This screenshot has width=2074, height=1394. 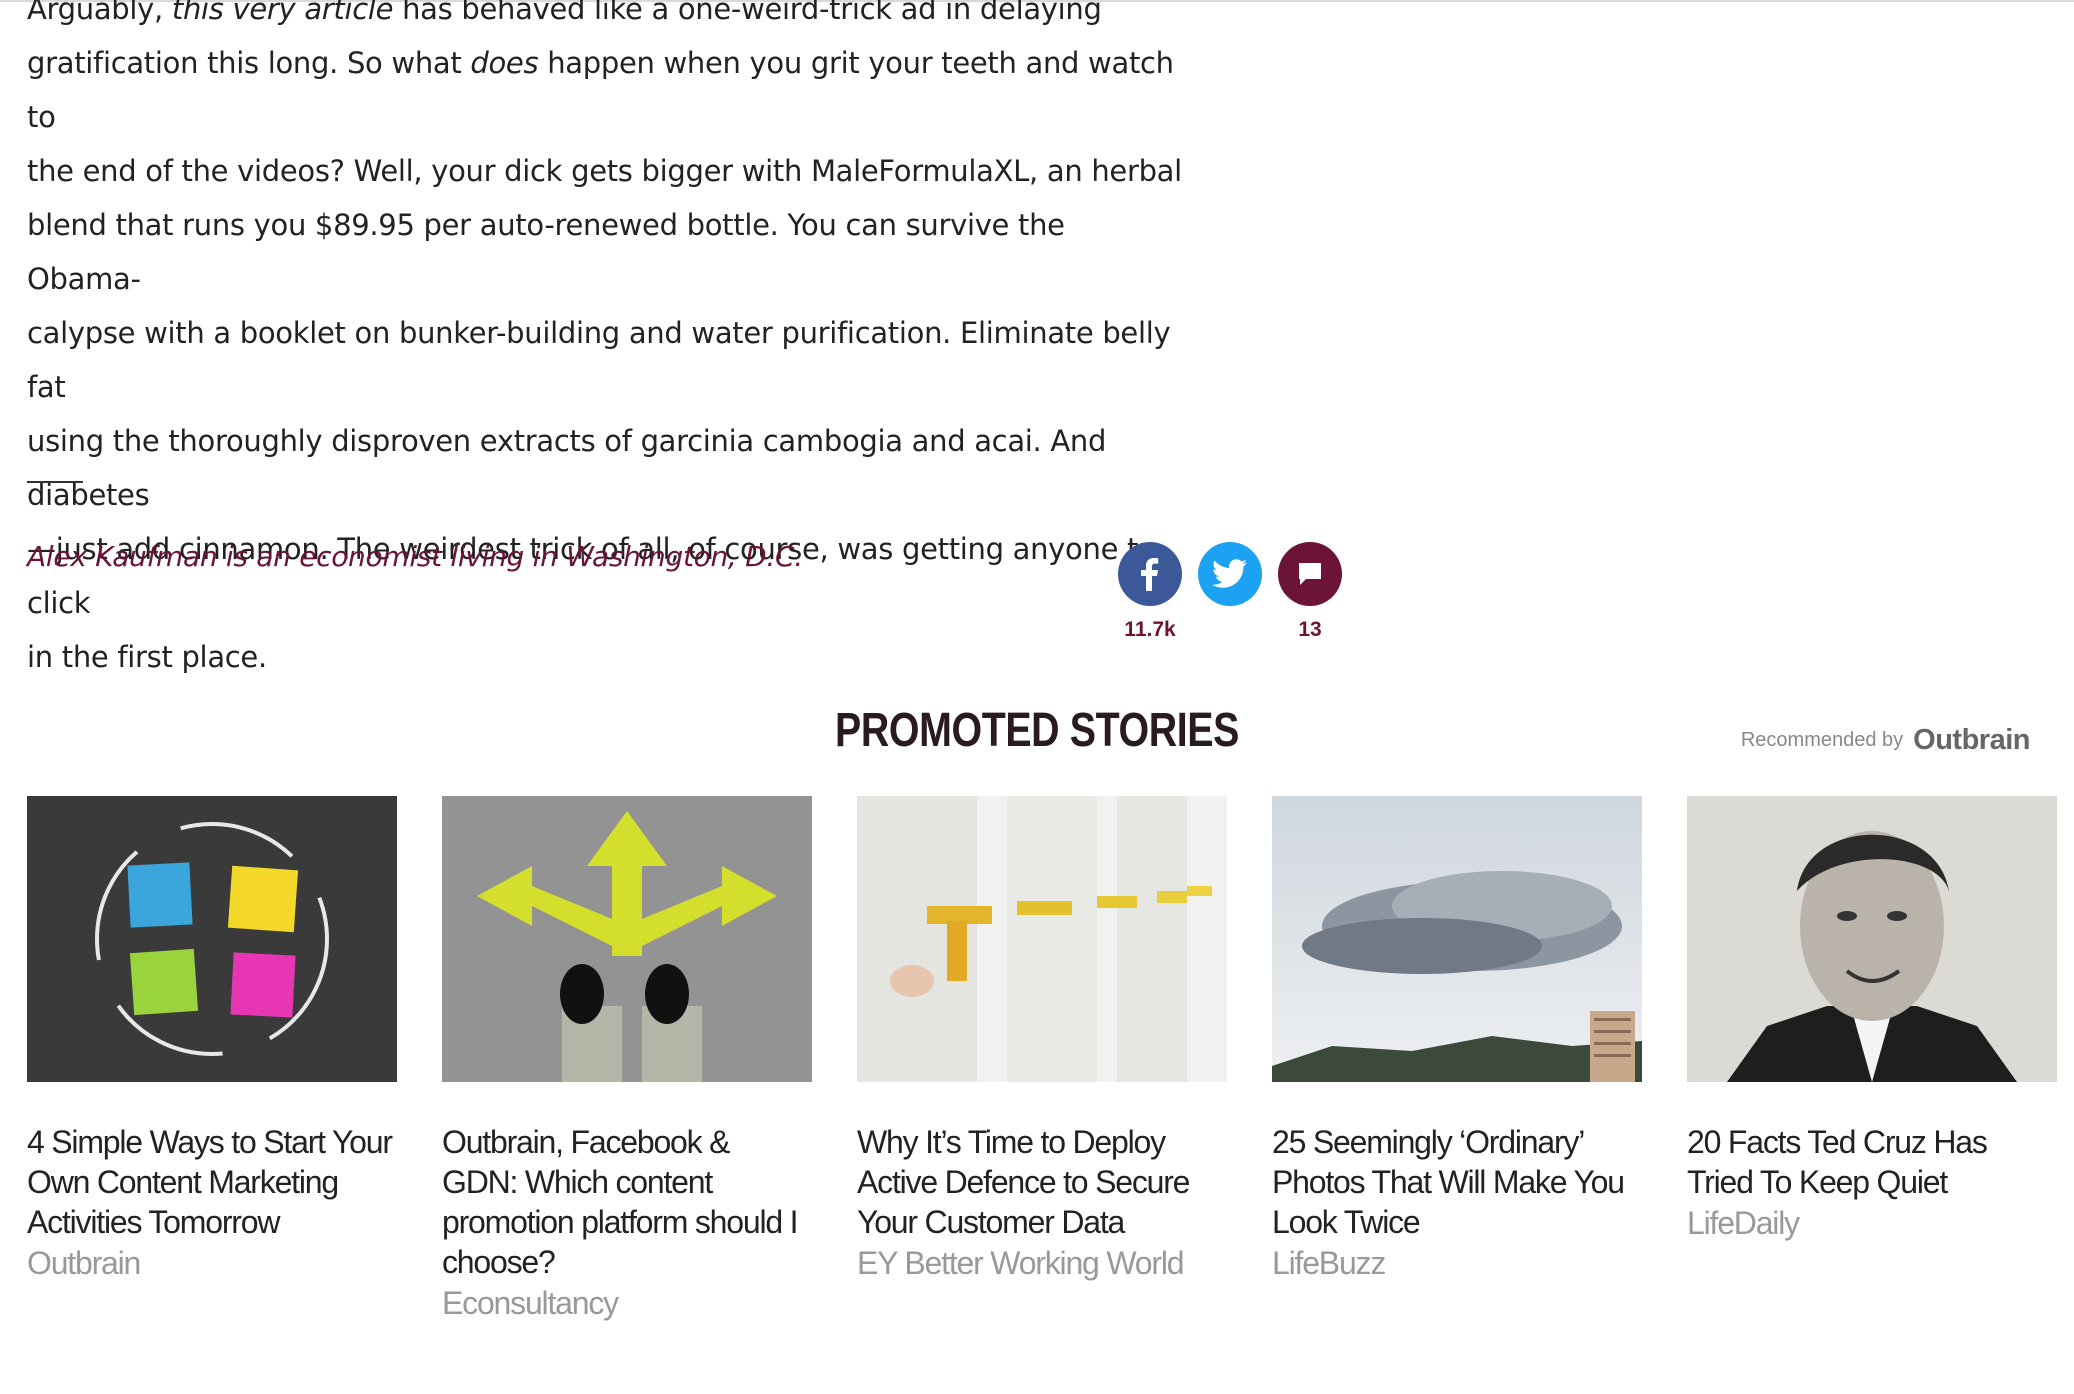 I want to click on story-source: Outbrain, so click(x=212, y=1263).